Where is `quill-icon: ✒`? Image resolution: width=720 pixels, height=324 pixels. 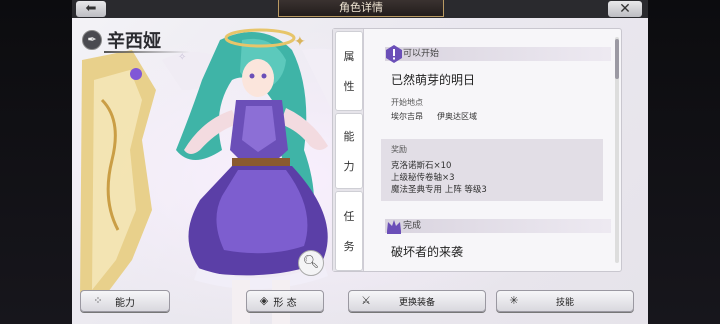 quill-icon: ✒ is located at coordinates (92, 40).